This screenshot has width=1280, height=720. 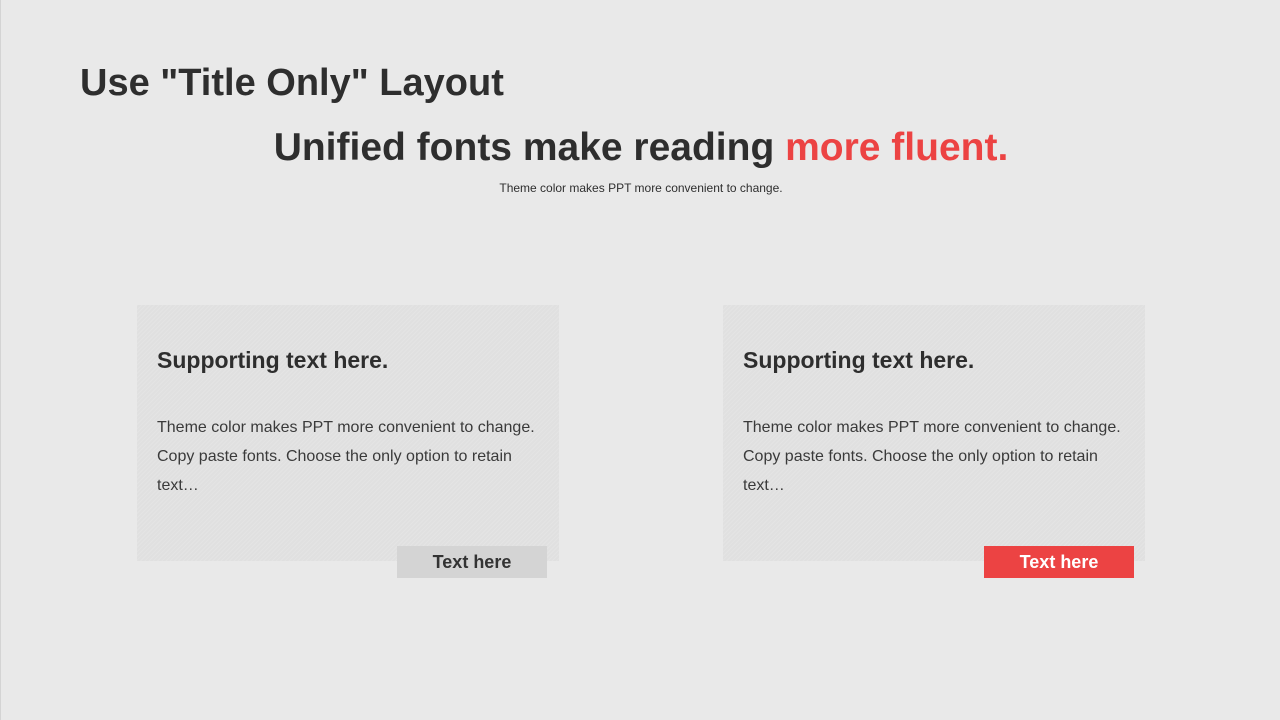 I want to click on text-here-button-left: Text here, so click(x=472, y=562).